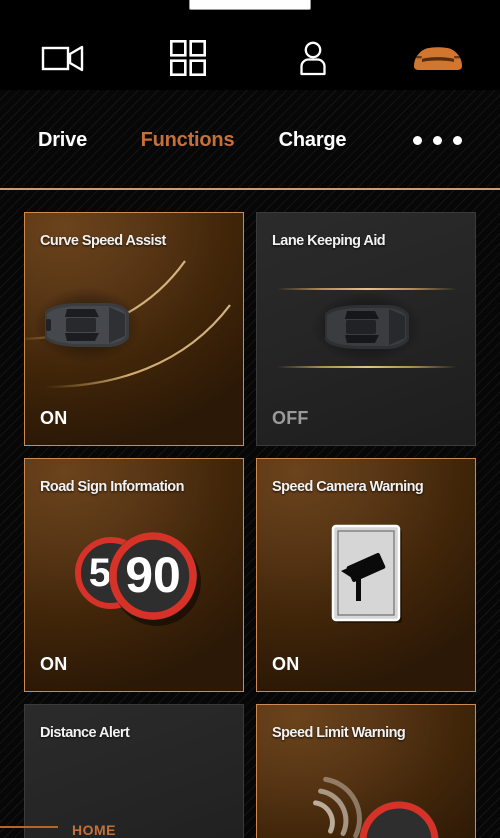  I want to click on camera-sign-art, so click(366, 573).